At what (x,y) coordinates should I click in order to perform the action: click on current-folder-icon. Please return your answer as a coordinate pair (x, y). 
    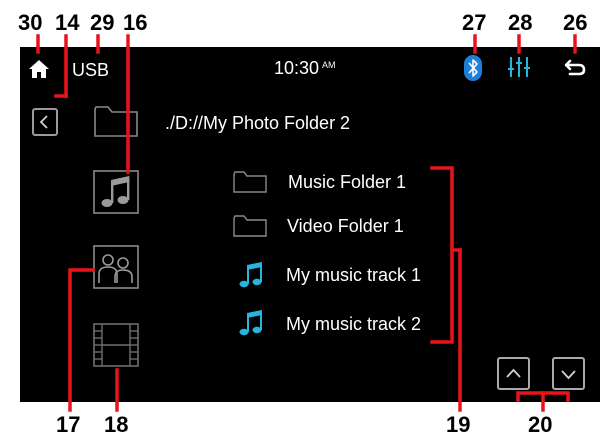
    Looking at the image, I should click on (116, 121).